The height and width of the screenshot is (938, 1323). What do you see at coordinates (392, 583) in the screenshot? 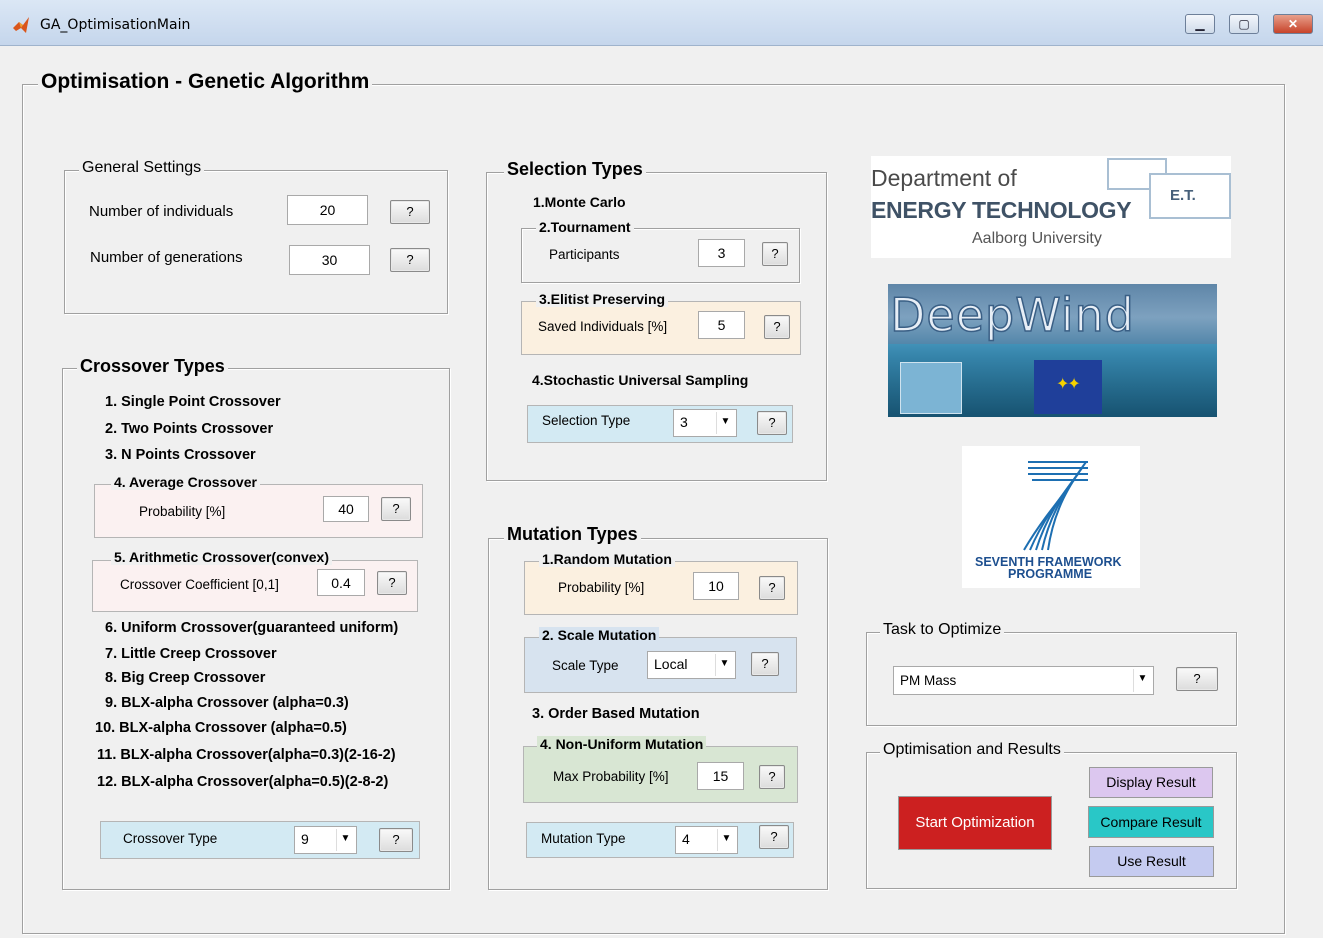
I see `arithmetic-help-button: ?` at bounding box center [392, 583].